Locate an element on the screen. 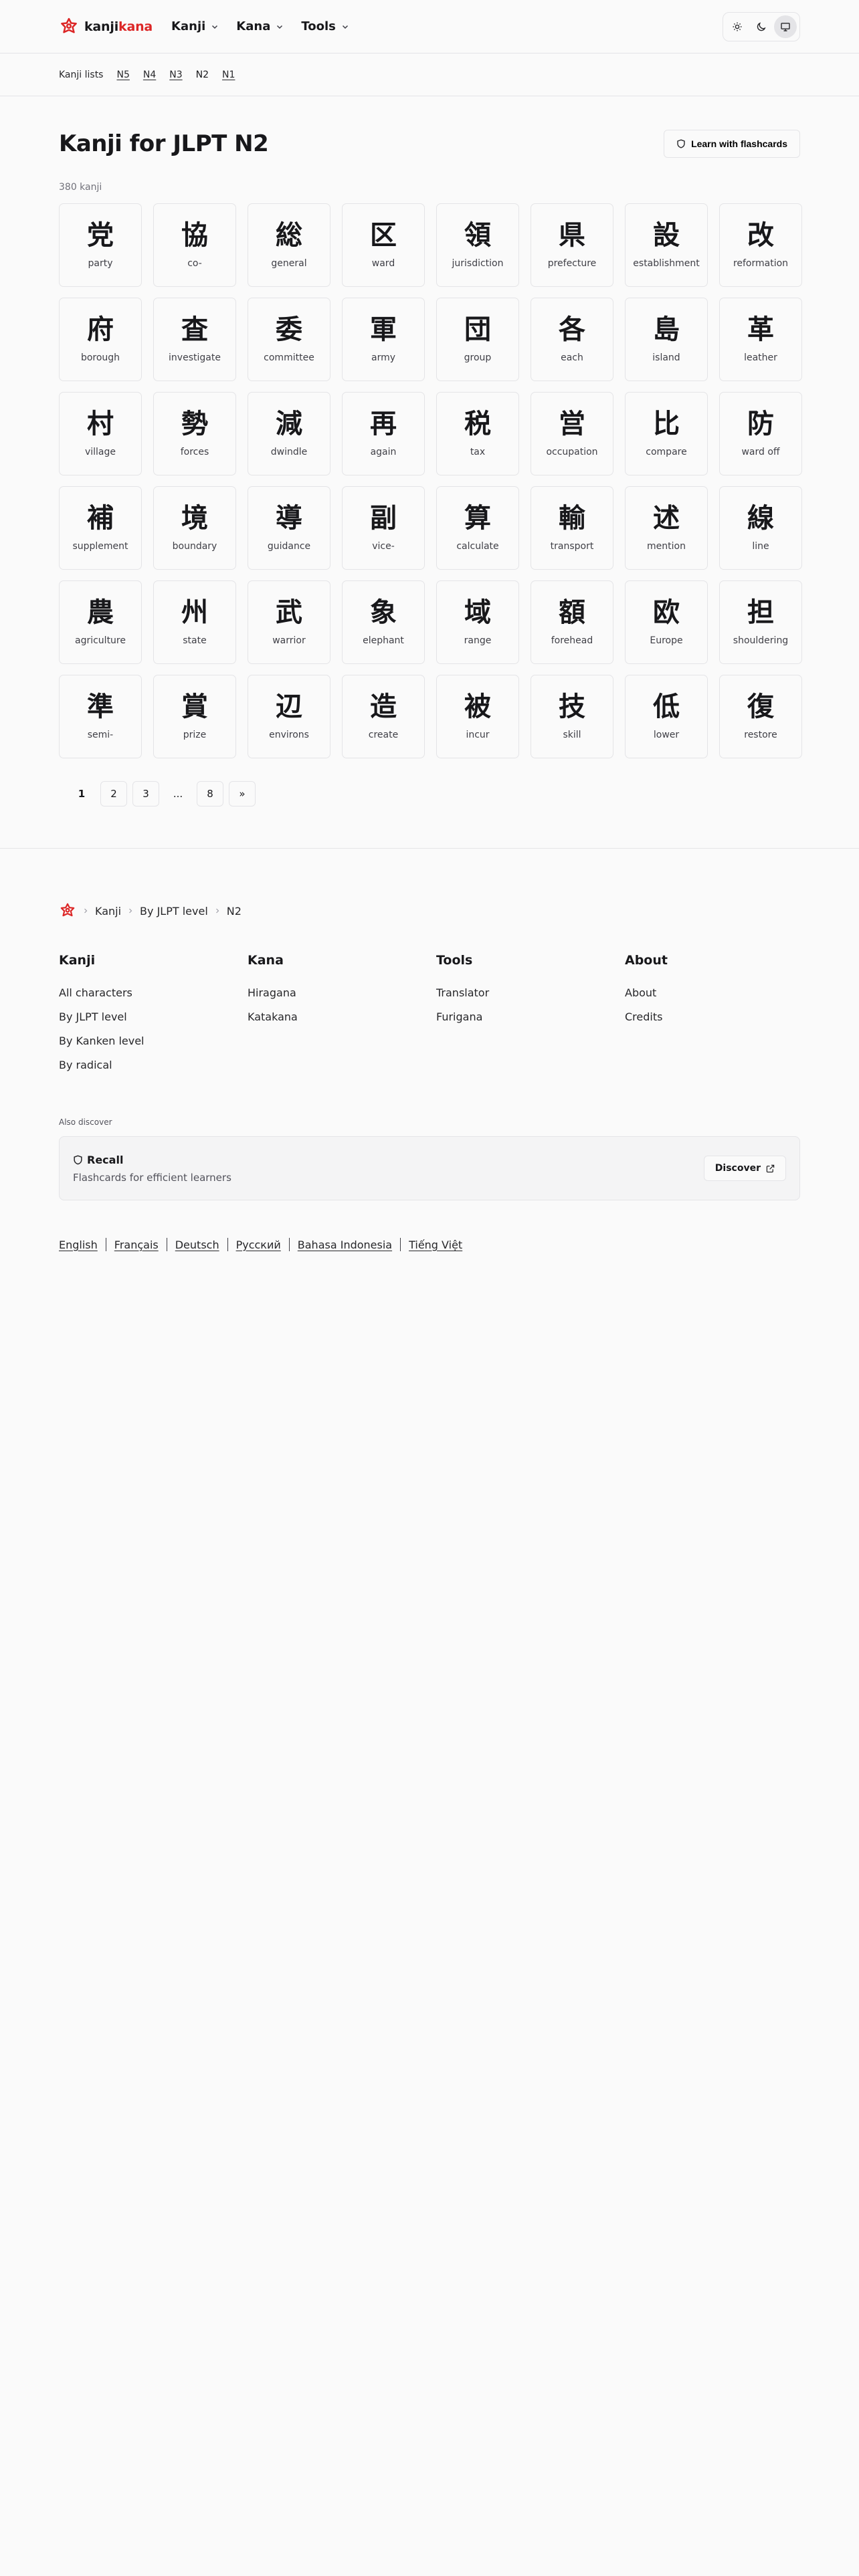 This screenshot has width=859, height=2576. language-link: Bahasa Indonesia is located at coordinates (345, 1245).